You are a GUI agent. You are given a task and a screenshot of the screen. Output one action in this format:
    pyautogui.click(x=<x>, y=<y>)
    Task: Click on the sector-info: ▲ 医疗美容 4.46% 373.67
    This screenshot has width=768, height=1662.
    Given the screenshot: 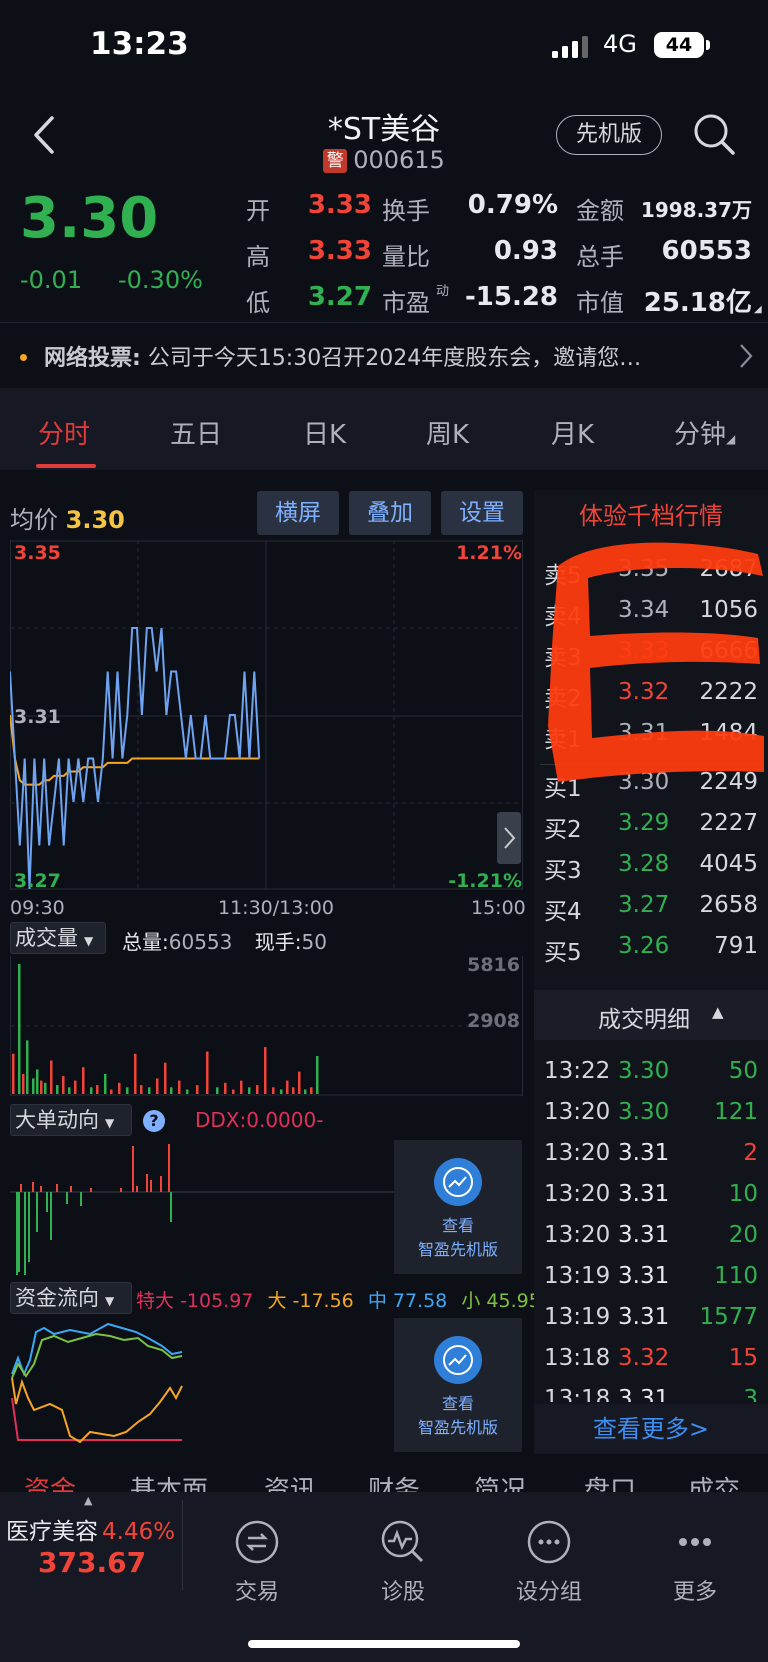 What is the action you would take?
    pyautogui.click(x=91, y=1542)
    